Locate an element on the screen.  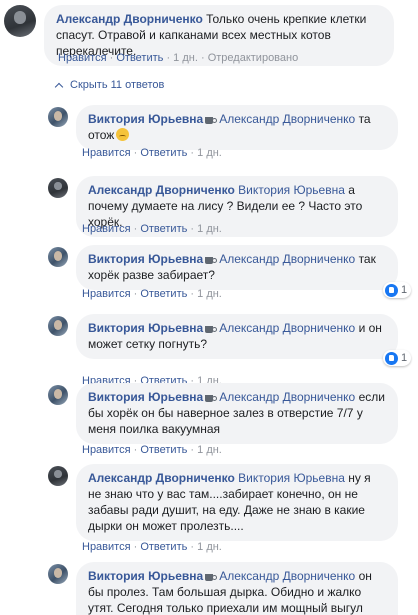
hide-replies-toggle: Скрыть 11 ответов is located at coordinates (109, 85).